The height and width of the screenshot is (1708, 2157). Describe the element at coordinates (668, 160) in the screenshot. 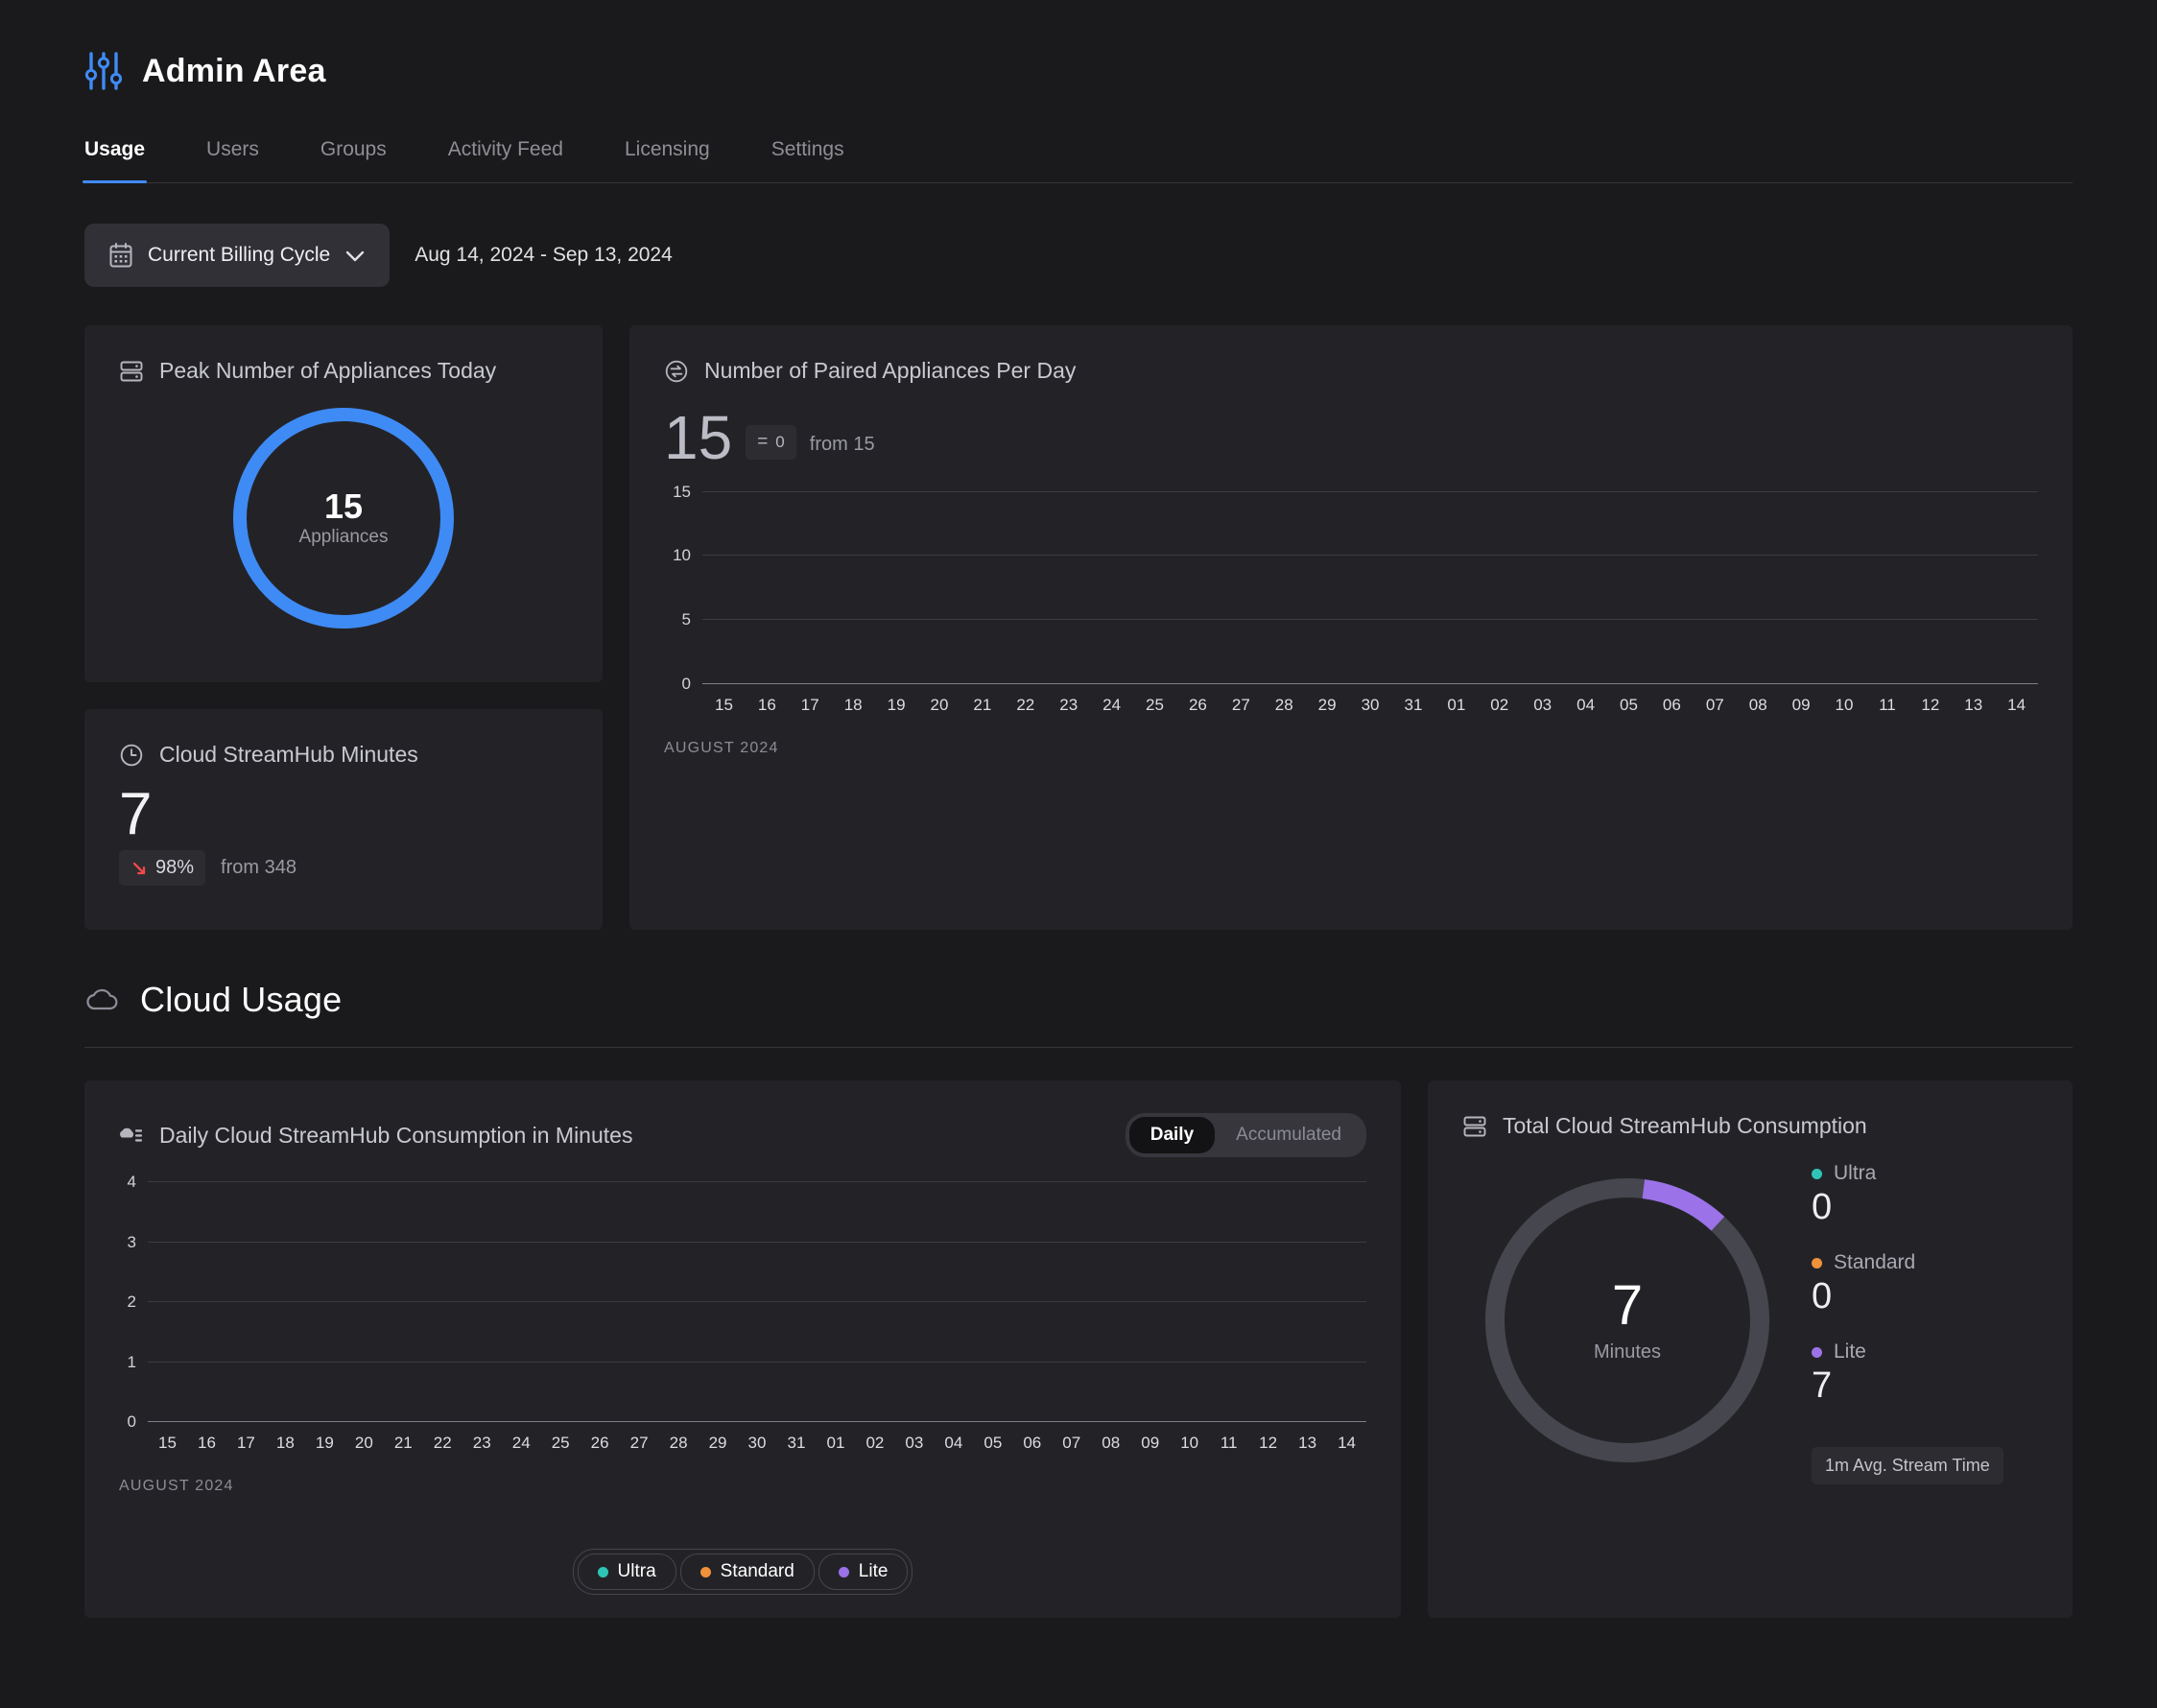

I see `tab-licensing: Licensing` at that location.